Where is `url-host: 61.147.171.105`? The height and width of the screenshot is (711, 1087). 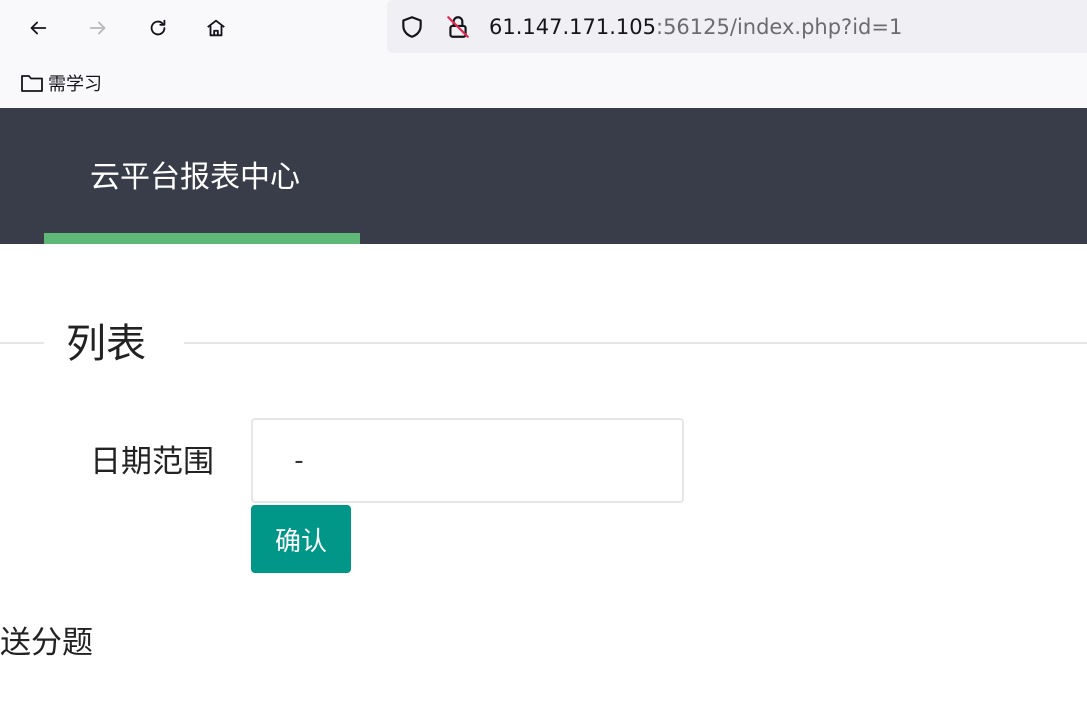
url-host: 61.147.171.105 is located at coordinates (572, 27).